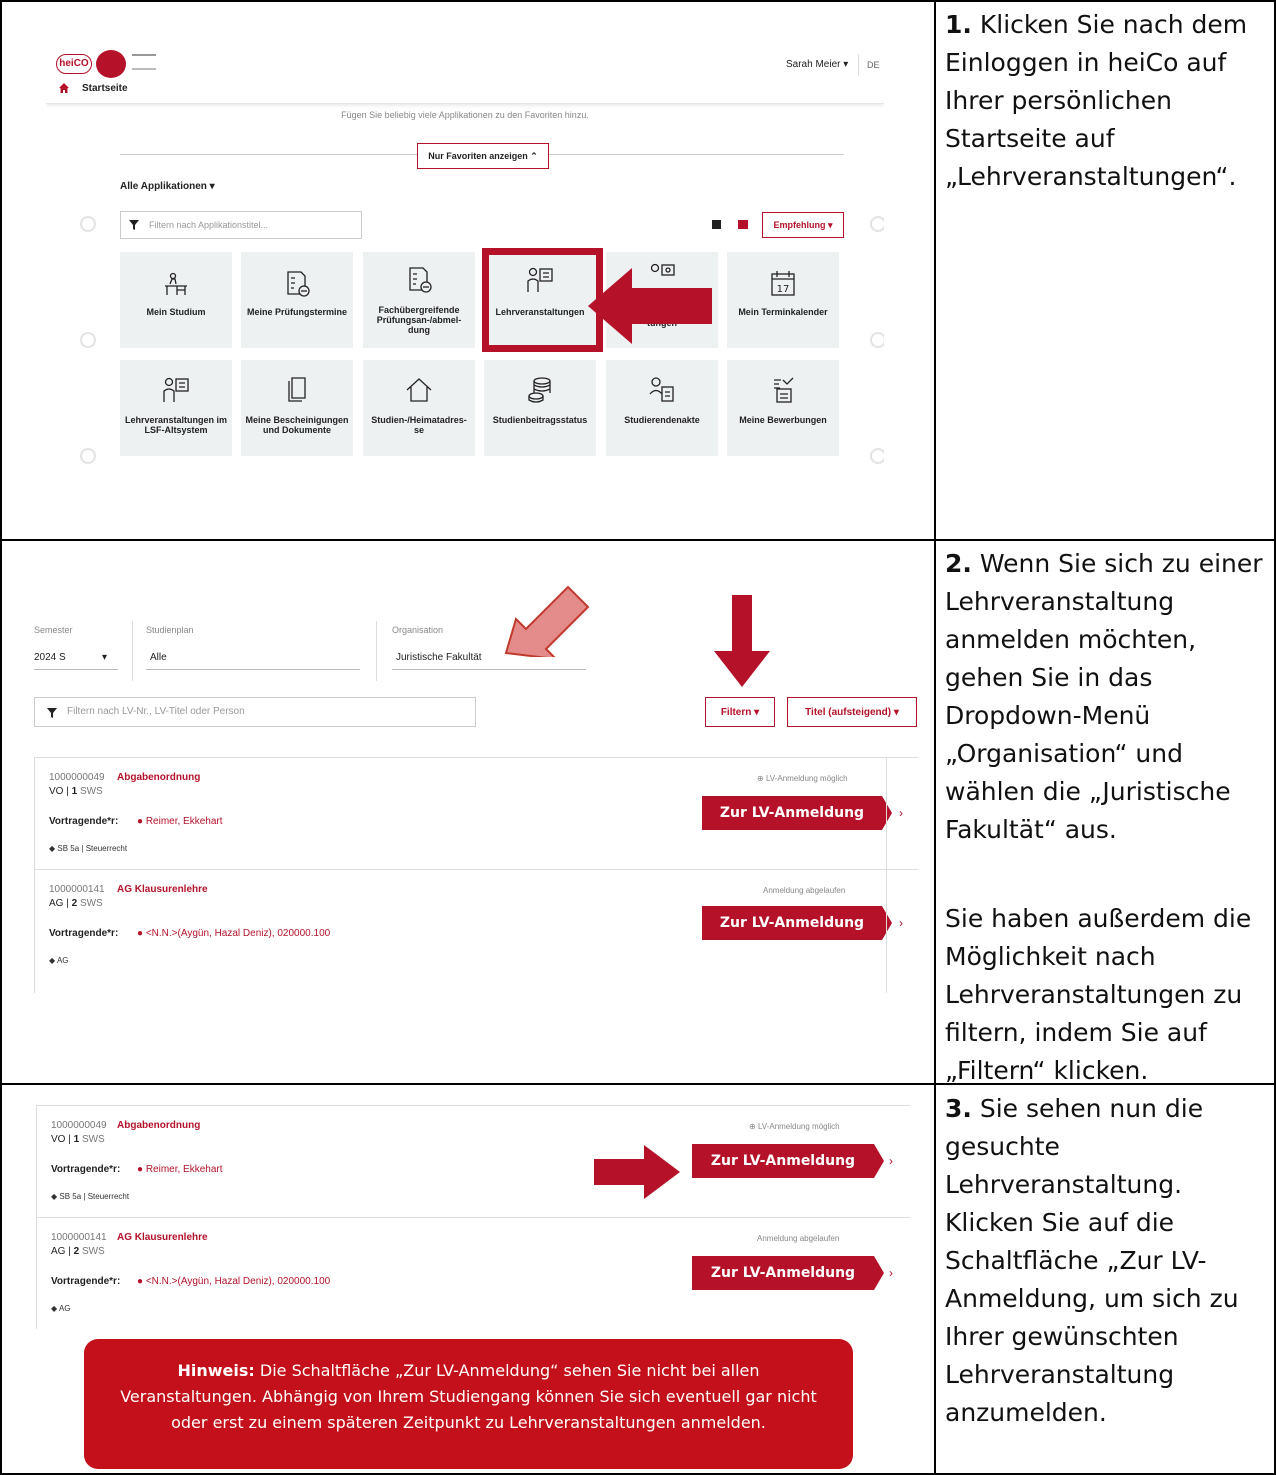 The image size is (1276, 1475). Describe the element at coordinates (298, 284) in the screenshot. I see `exam-document-icon` at that location.